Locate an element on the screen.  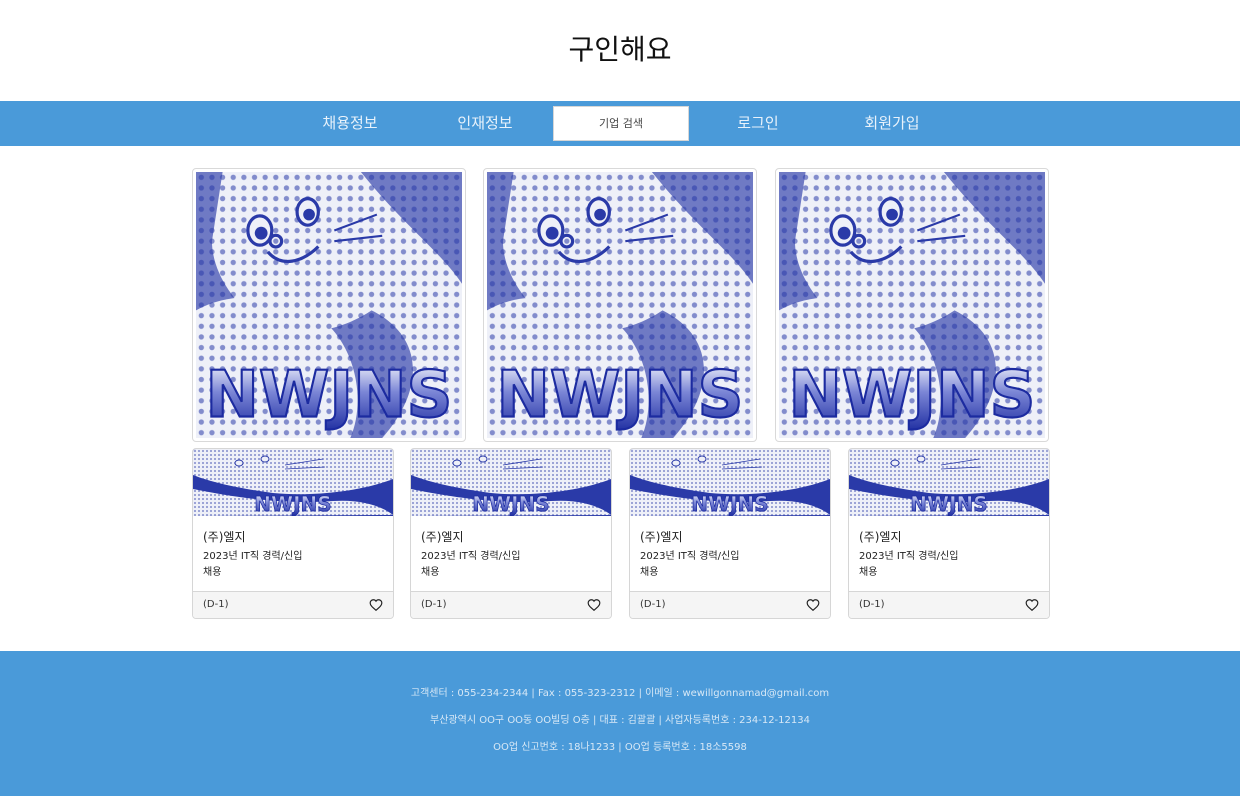
footer-registration: OO업 신고번호 : 18나1233 | OO업 등록번호 : 18소5598 is located at coordinates (620, 747).